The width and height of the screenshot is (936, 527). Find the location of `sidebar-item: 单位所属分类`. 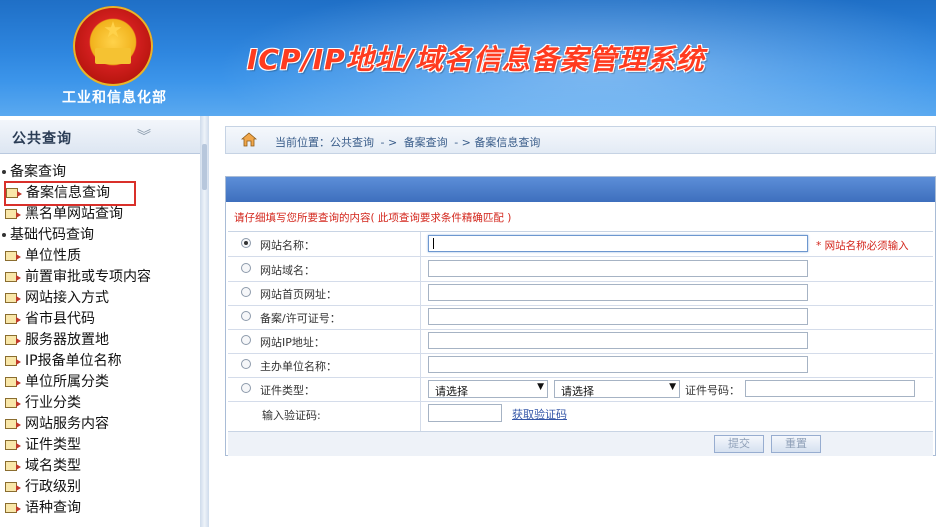

sidebar-item: 单位所属分类 is located at coordinates (57, 382).